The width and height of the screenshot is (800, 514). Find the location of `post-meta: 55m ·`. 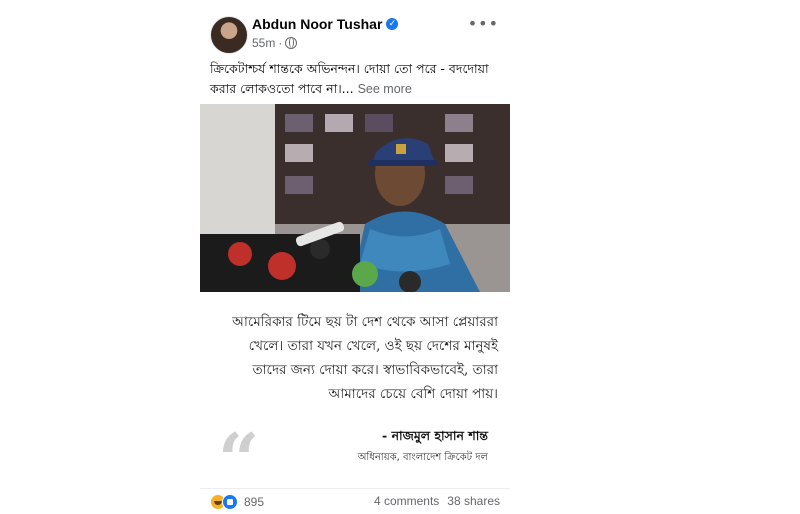

post-meta: 55m · is located at coordinates (275, 43).